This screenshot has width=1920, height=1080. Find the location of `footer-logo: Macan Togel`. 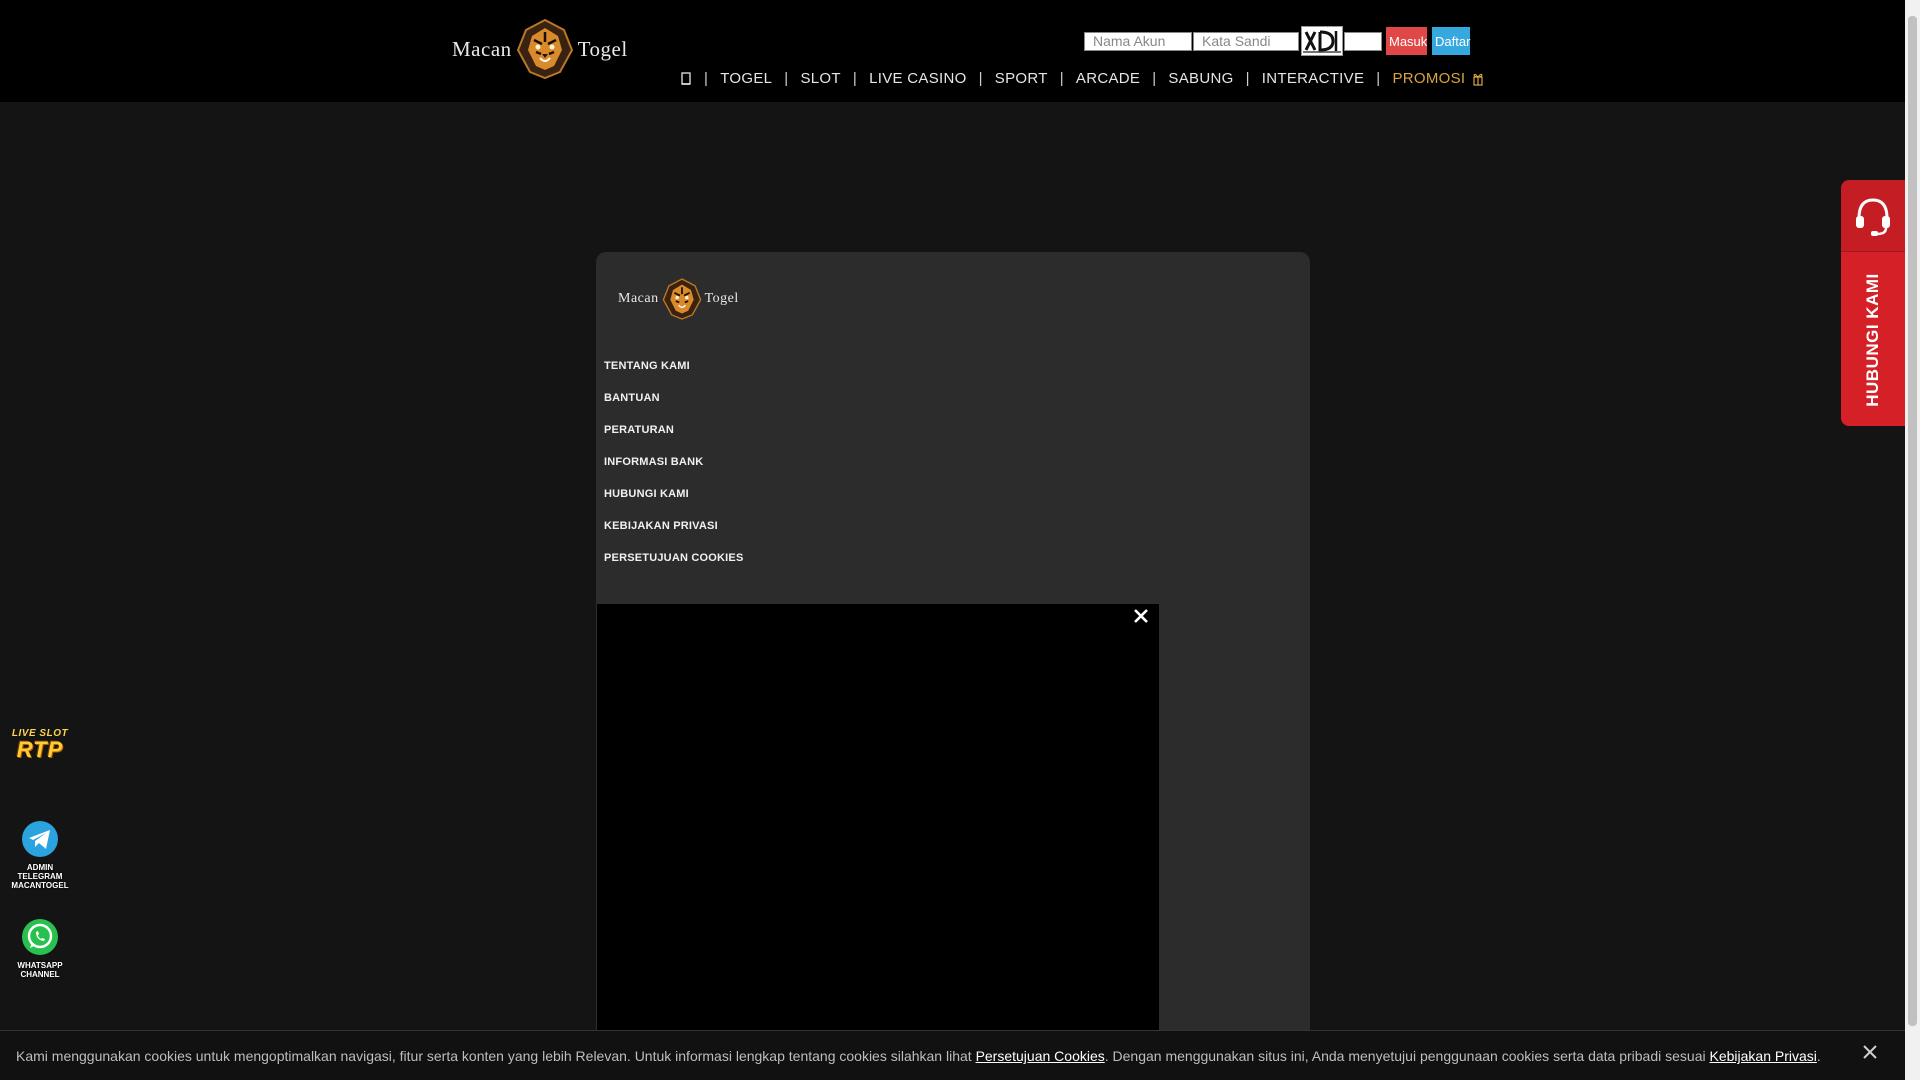

footer-logo: Macan Togel is located at coordinates (678, 299).